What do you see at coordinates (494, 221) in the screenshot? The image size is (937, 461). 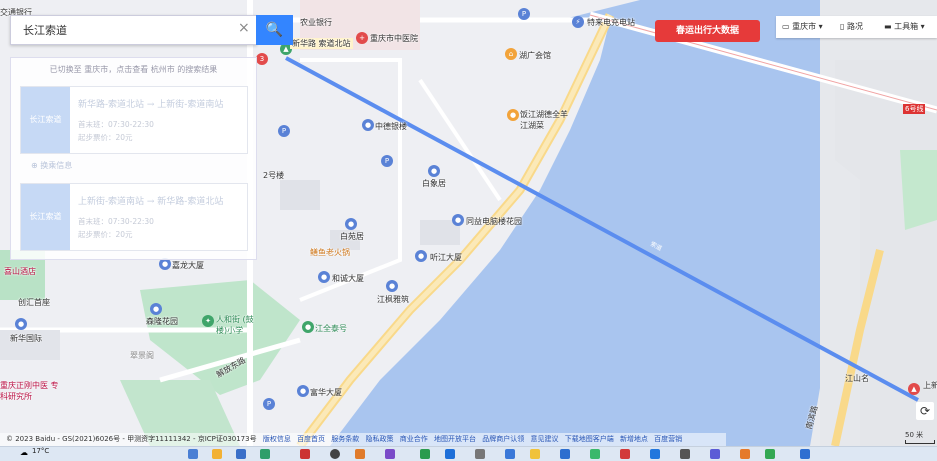 I see `map-label: 同益电脑楼花园` at bounding box center [494, 221].